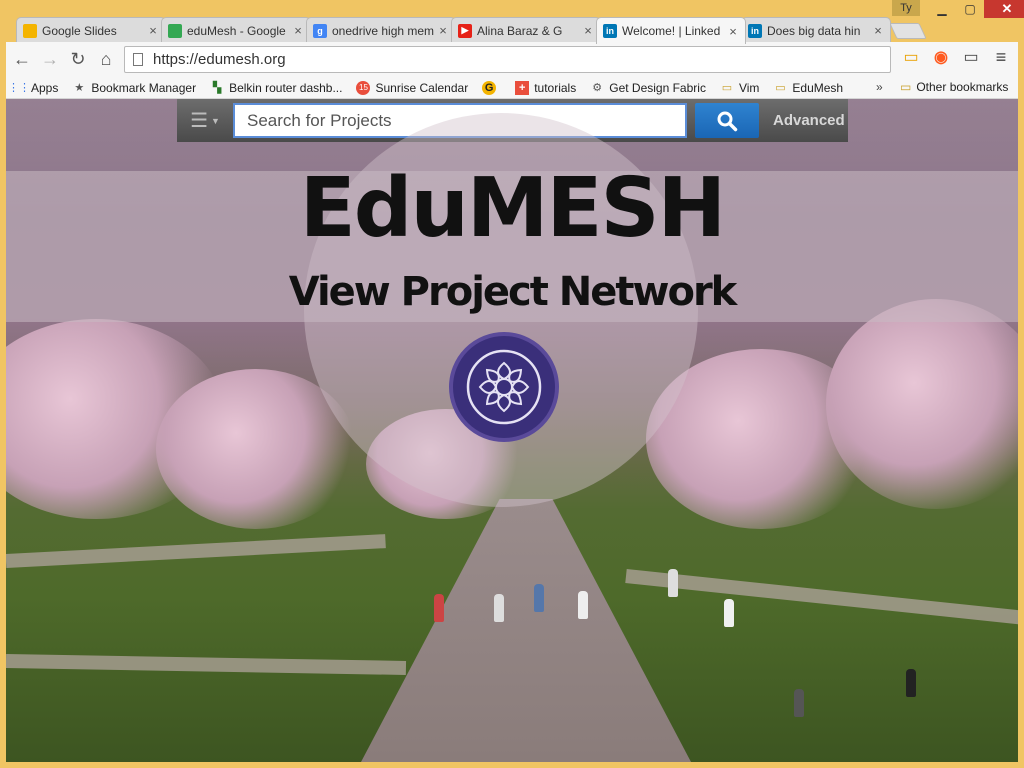 This screenshot has height=768, width=1024. I want to click on bookmark-label: Bookmark Manager, so click(144, 87).